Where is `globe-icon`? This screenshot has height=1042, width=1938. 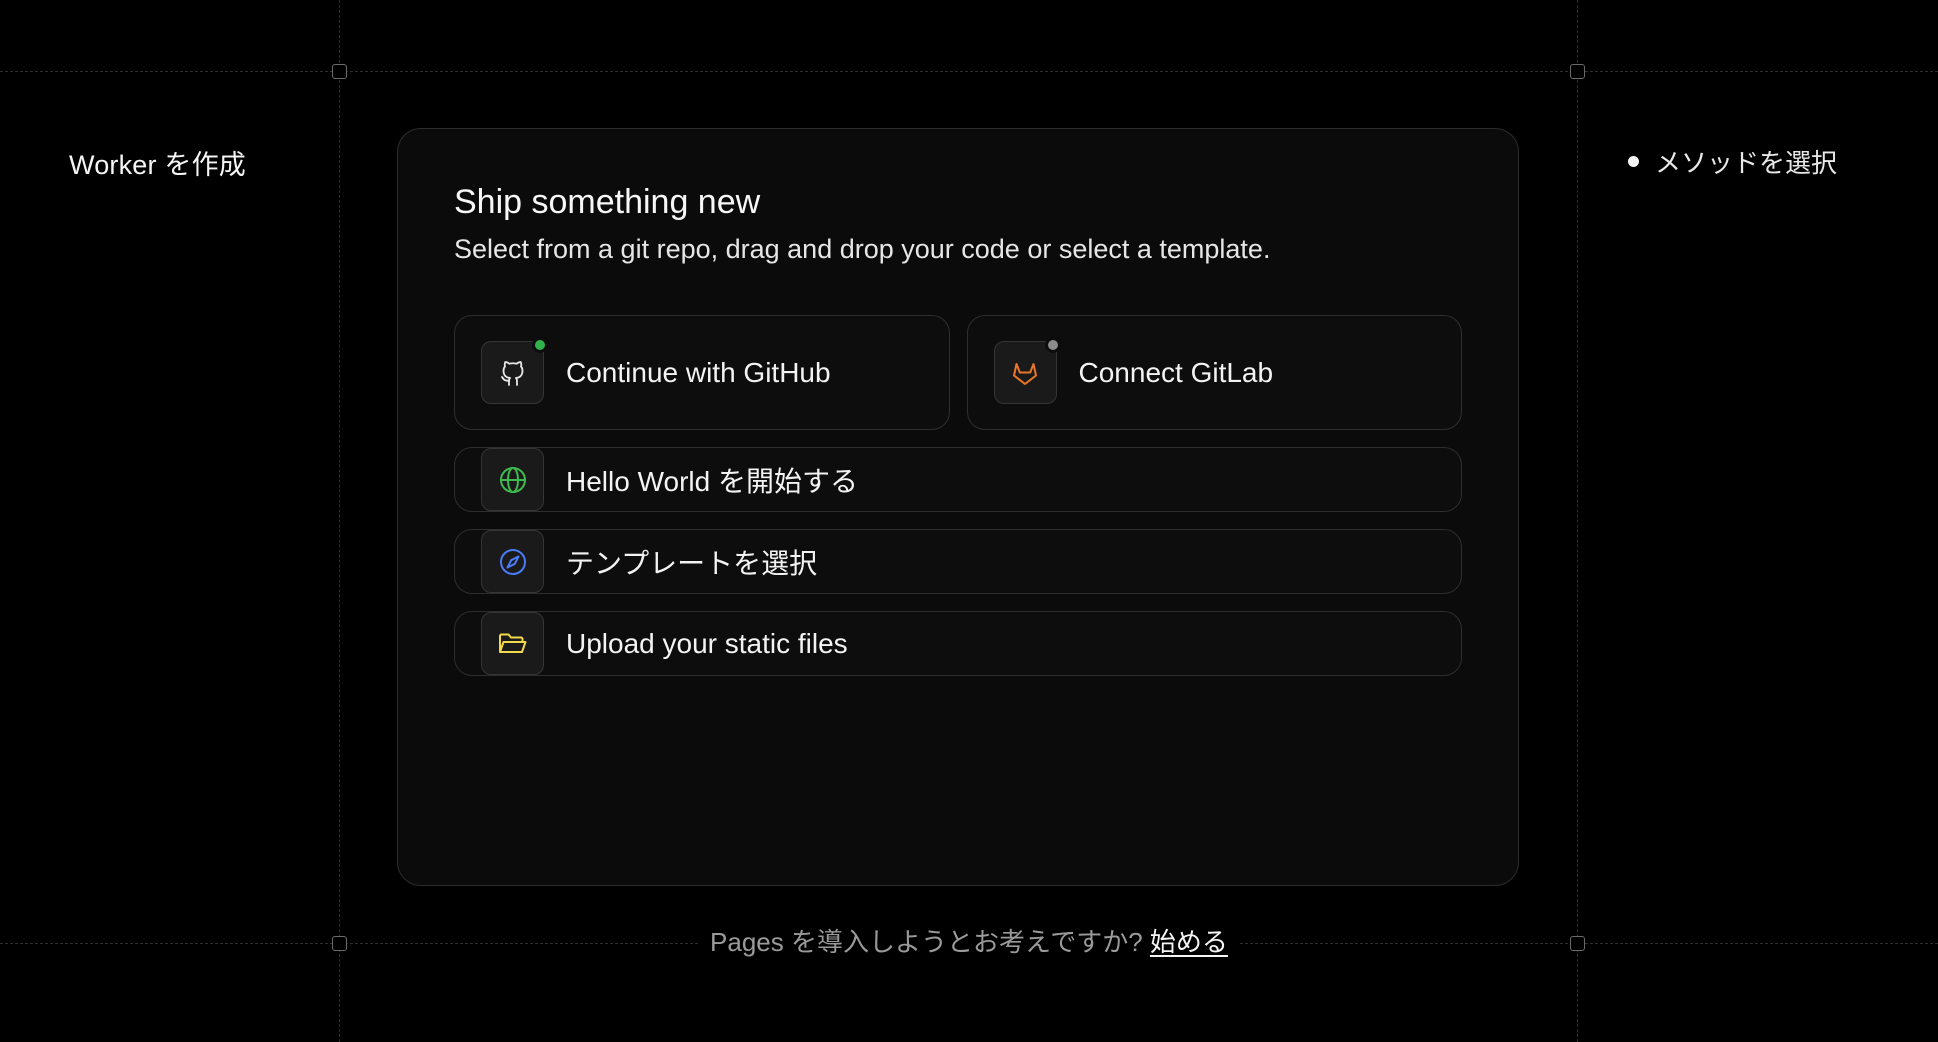 globe-icon is located at coordinates (512, 479).